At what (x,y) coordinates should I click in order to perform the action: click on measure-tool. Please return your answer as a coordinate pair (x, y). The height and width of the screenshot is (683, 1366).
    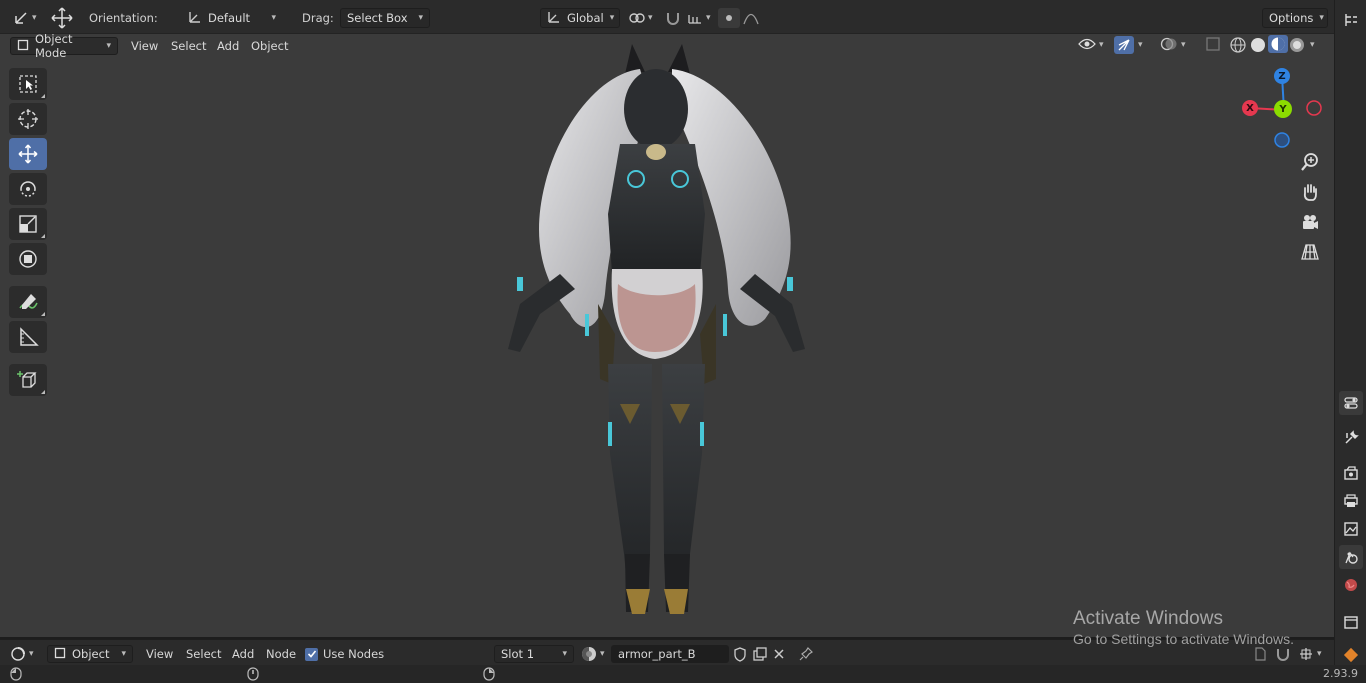
    Looking at the image, I should click on (28, 337).